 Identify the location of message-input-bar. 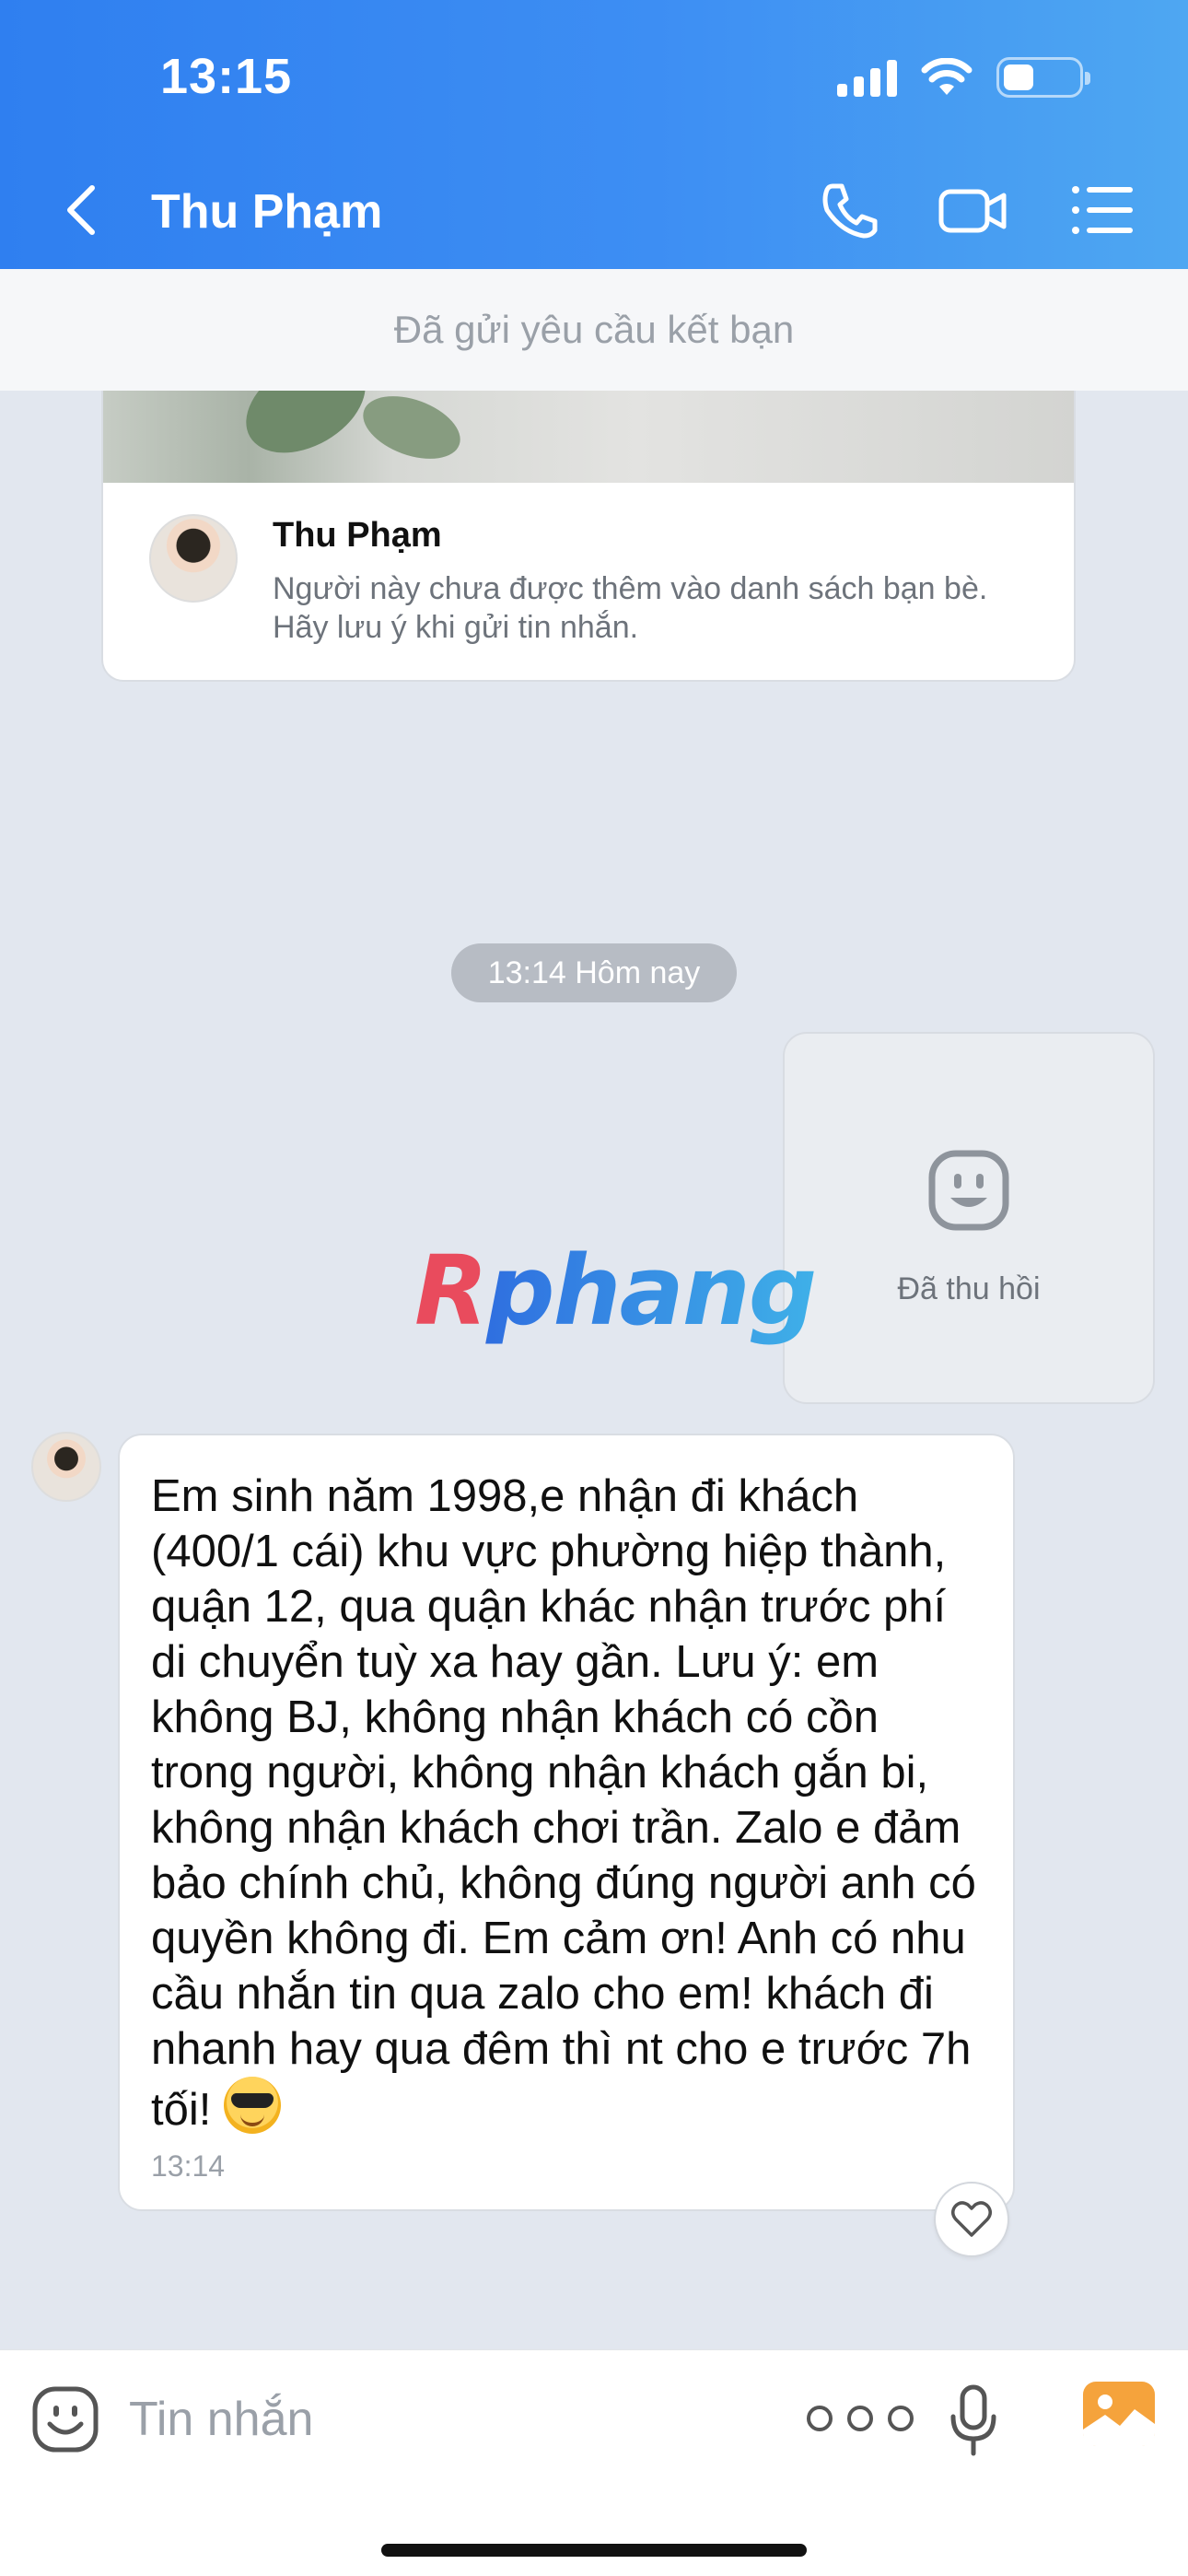
(594, 2462).